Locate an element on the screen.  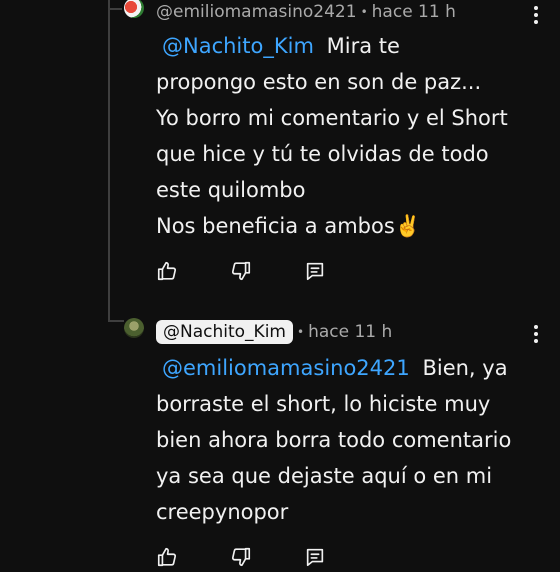
comment-line: Yo borro mi comentario y el Short is located at coordinates (332, 118).